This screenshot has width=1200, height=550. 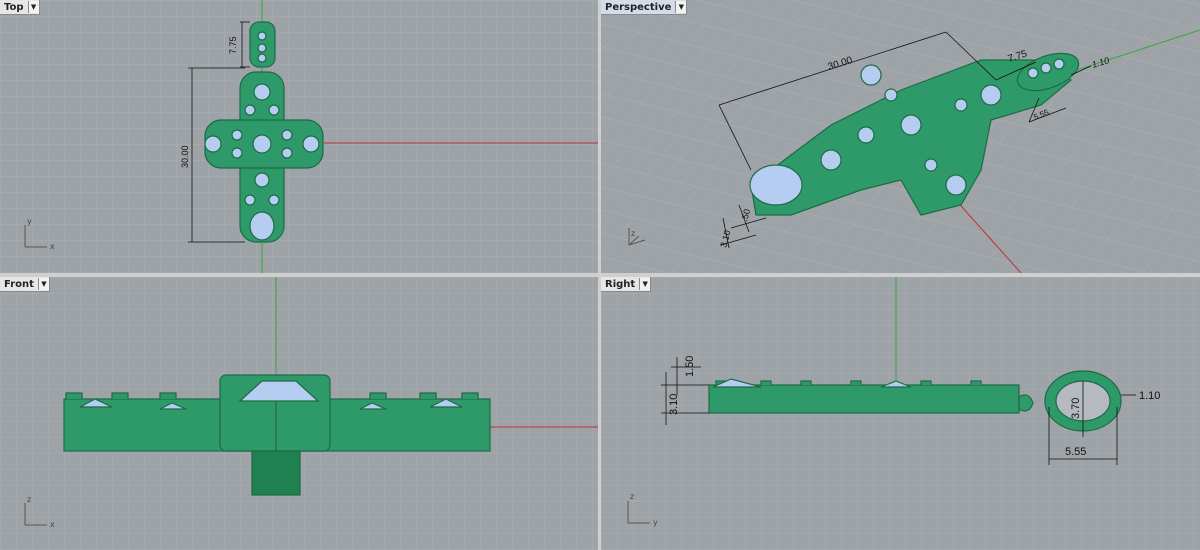 I want to click on viewport-tab-top: Top ▼, so click(x=20, y=7).